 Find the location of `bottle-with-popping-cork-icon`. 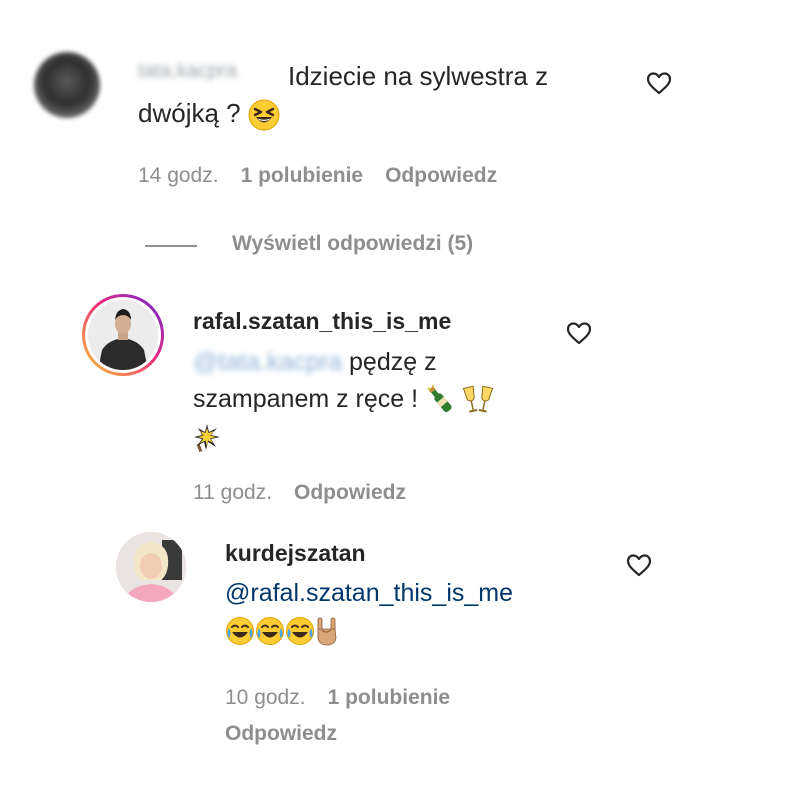

bottle-with-popping-cork-icon is located at coordinates (439, 399).